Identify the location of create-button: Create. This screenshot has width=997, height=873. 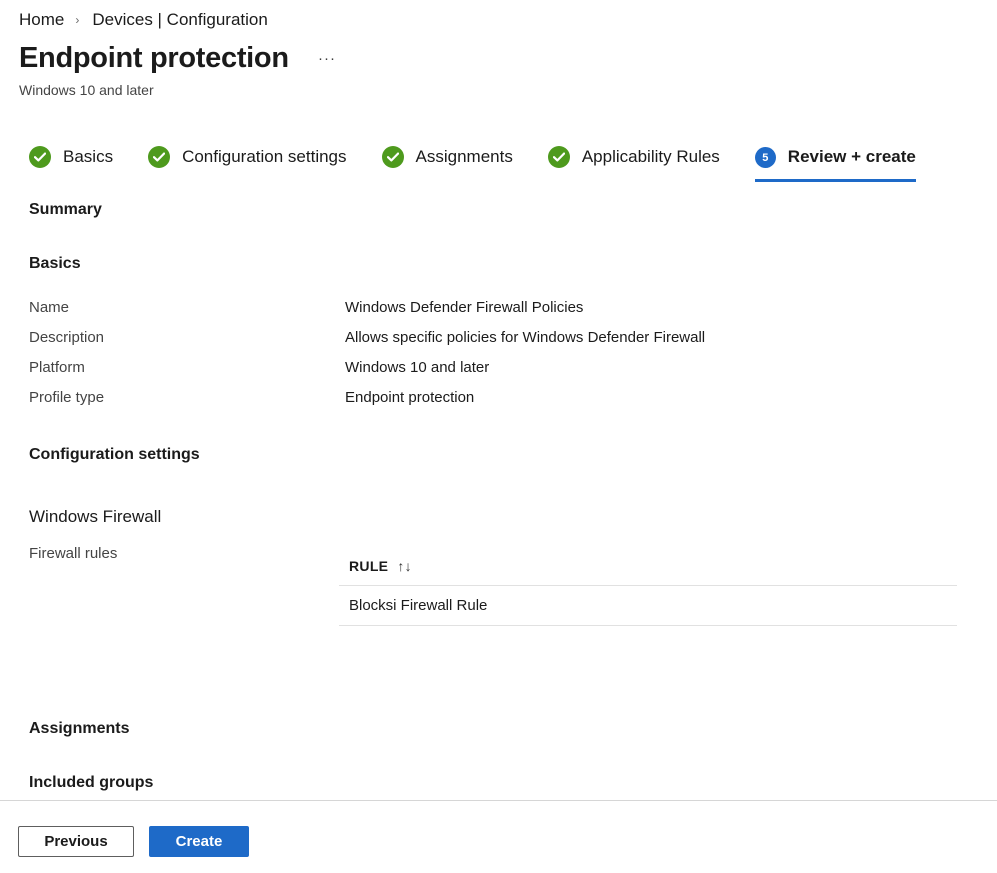
(199, 841).